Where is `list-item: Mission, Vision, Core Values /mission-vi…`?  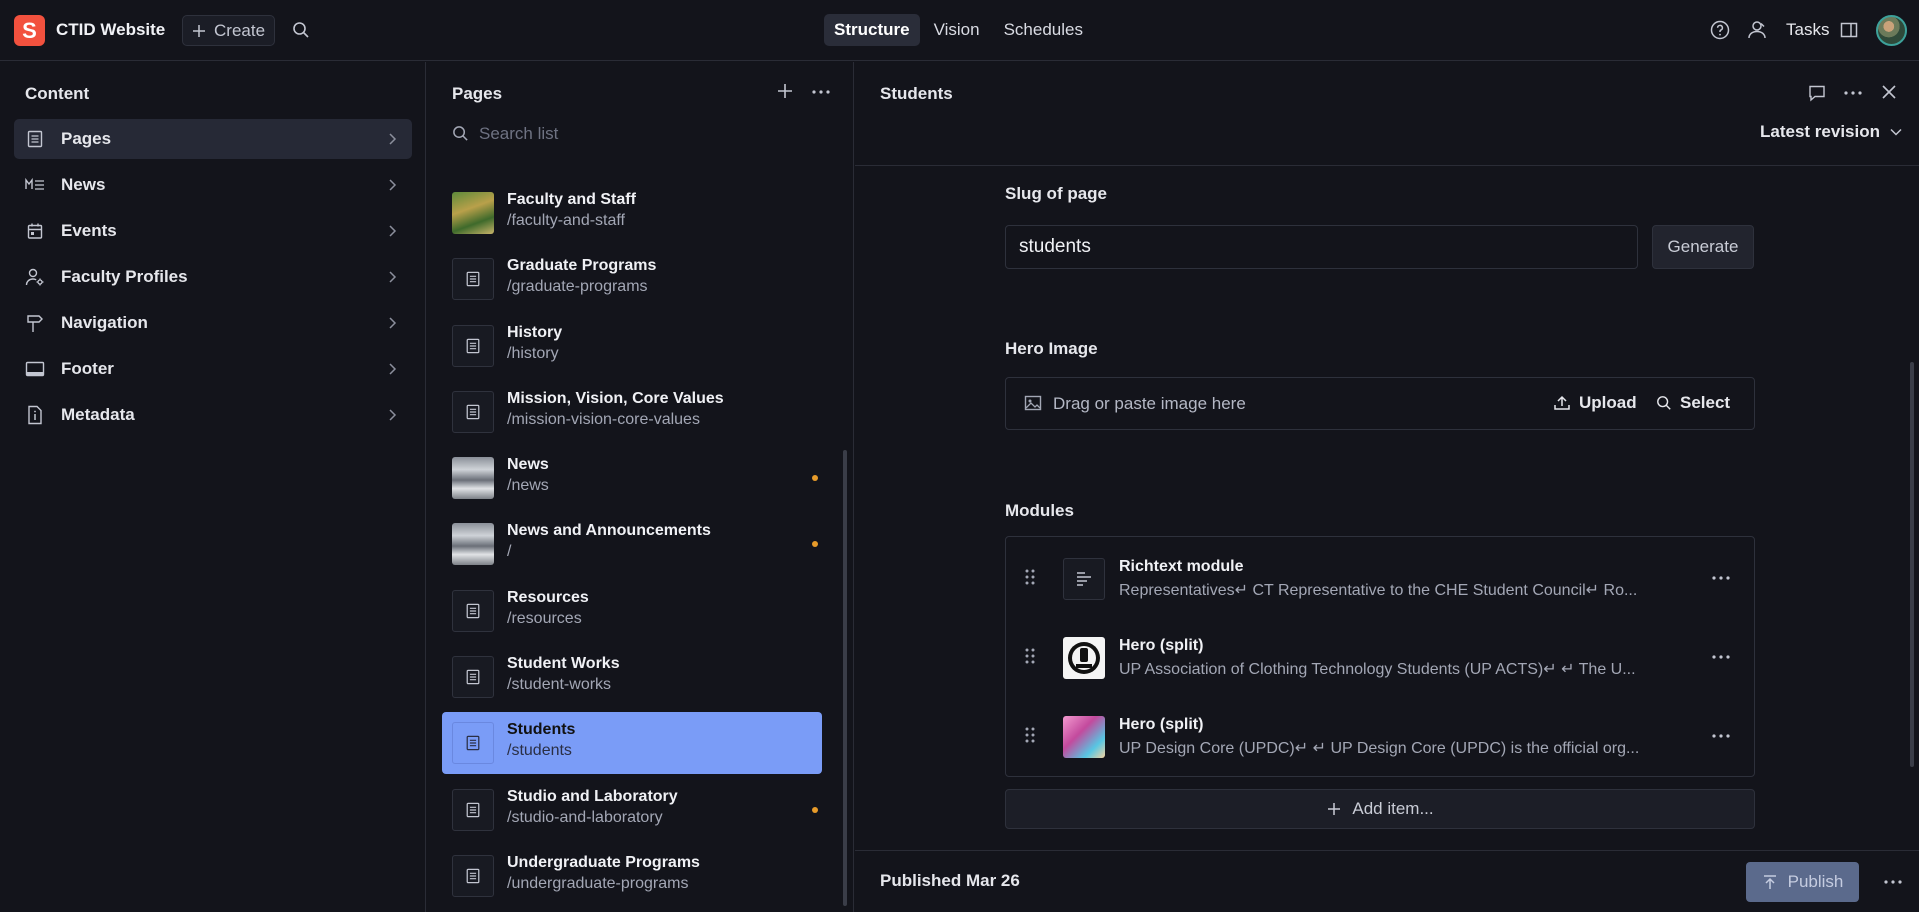 list-item: Mission, Vision, Core Values /mission-vi… is located at coordinates (632, 412).